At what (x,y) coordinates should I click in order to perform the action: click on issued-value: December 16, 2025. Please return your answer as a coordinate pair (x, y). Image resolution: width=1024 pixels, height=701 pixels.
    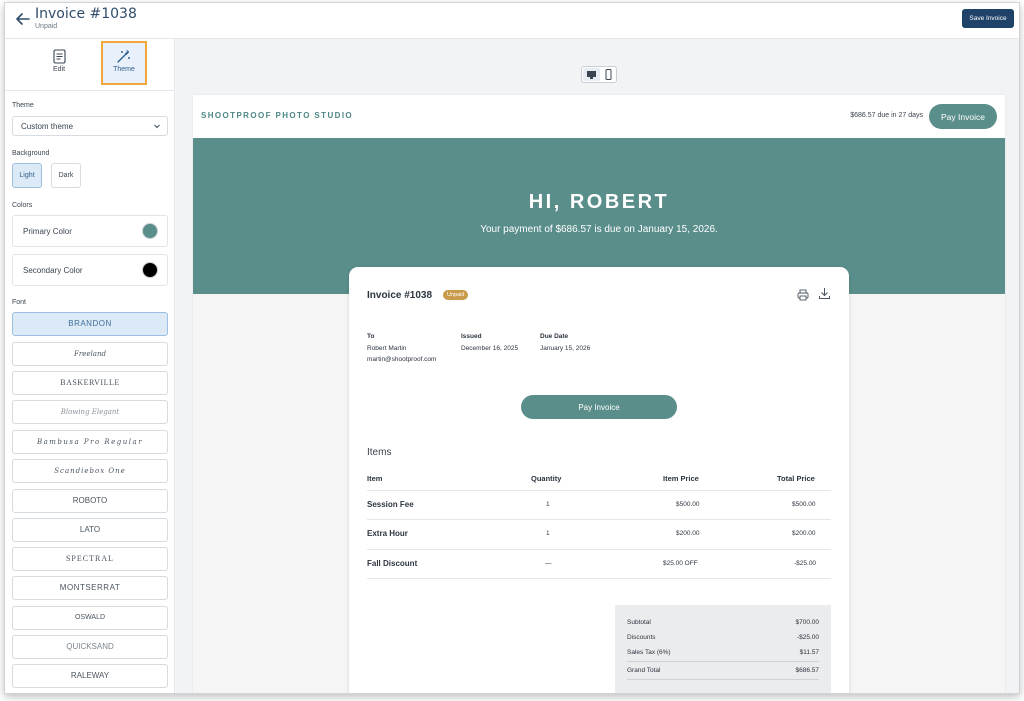
    Looking at the image, I should click on (490, 348).